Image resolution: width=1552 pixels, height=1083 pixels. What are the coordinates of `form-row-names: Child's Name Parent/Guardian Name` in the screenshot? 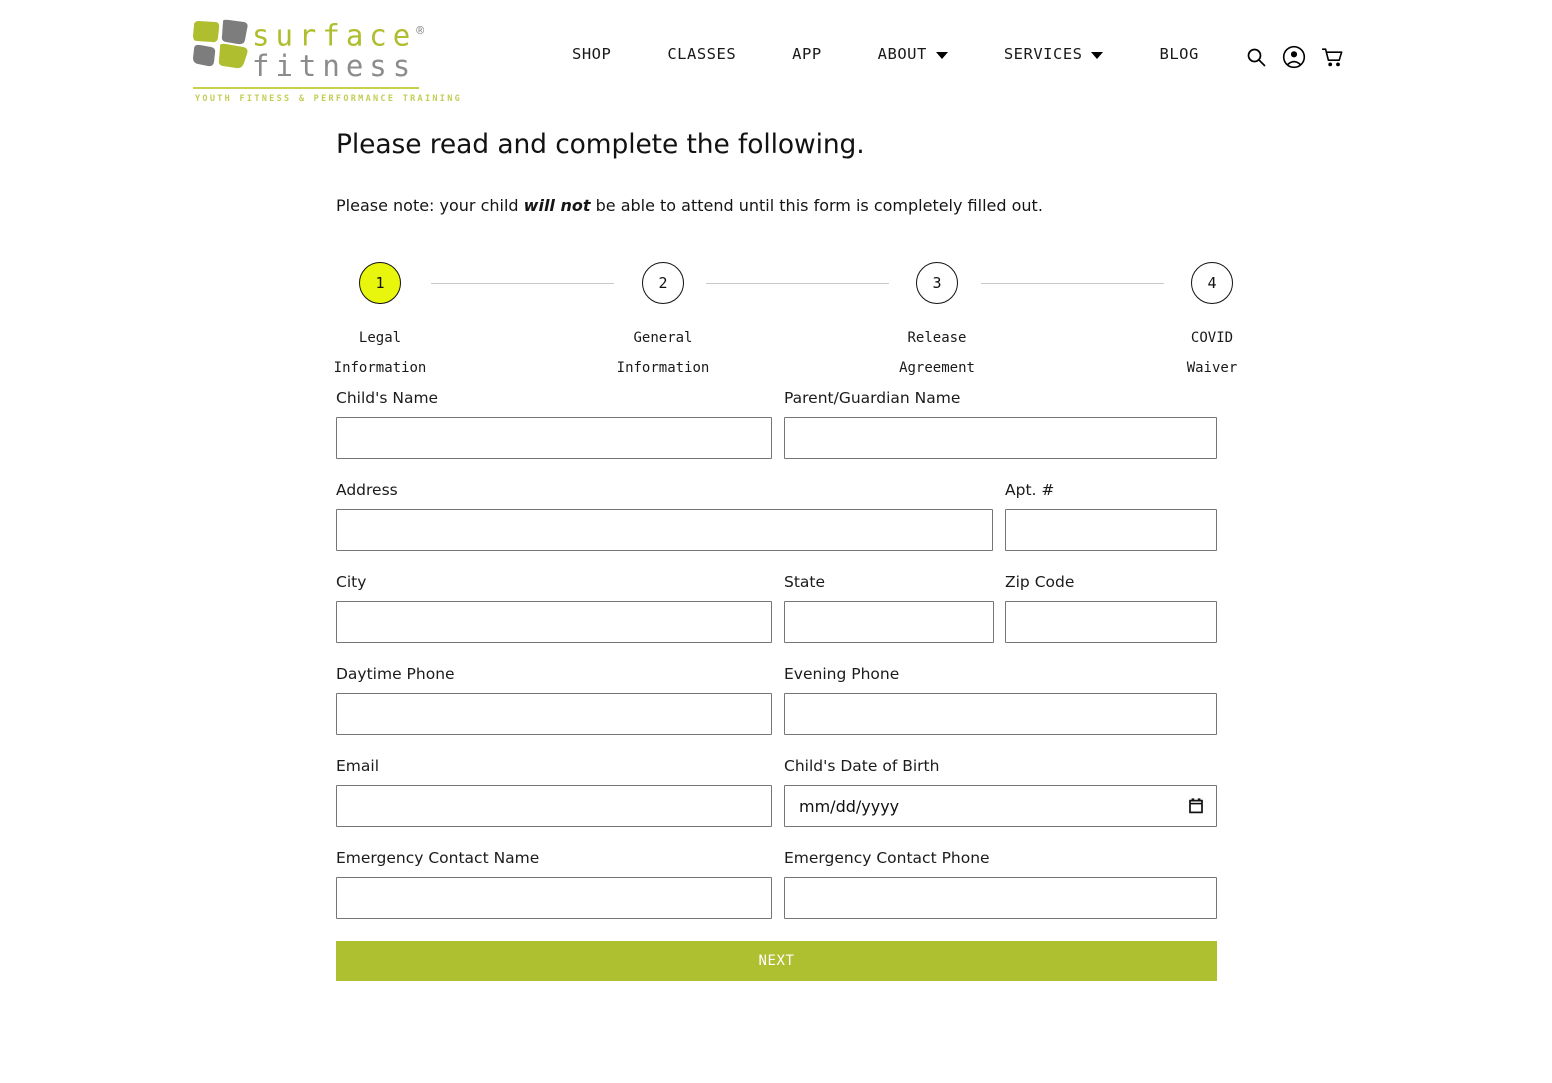 It's located at (776, 423).